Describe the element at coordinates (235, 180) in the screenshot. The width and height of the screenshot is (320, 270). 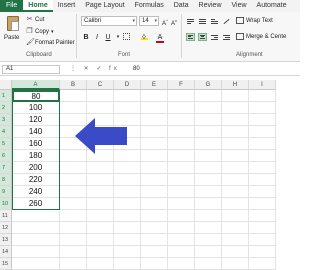
I see `cell-h8` at that location.